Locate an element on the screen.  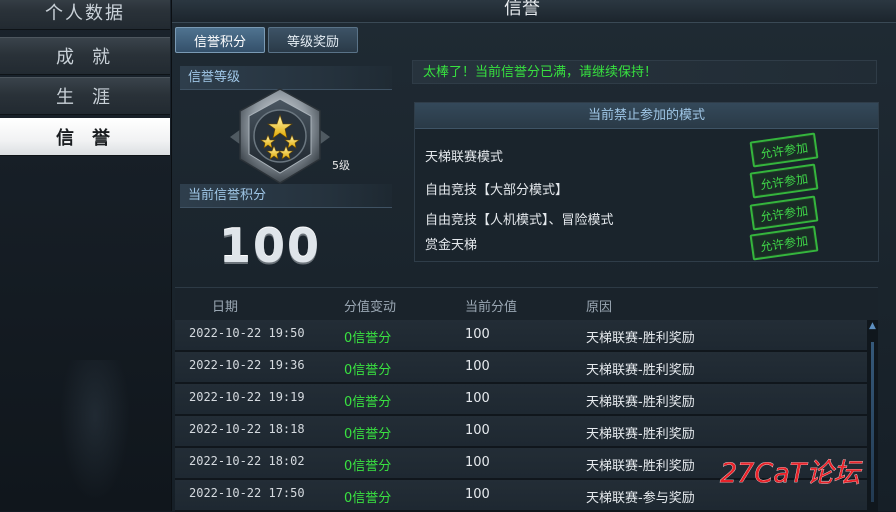
page-title: 信誉 is located at coordinates (522, 9).